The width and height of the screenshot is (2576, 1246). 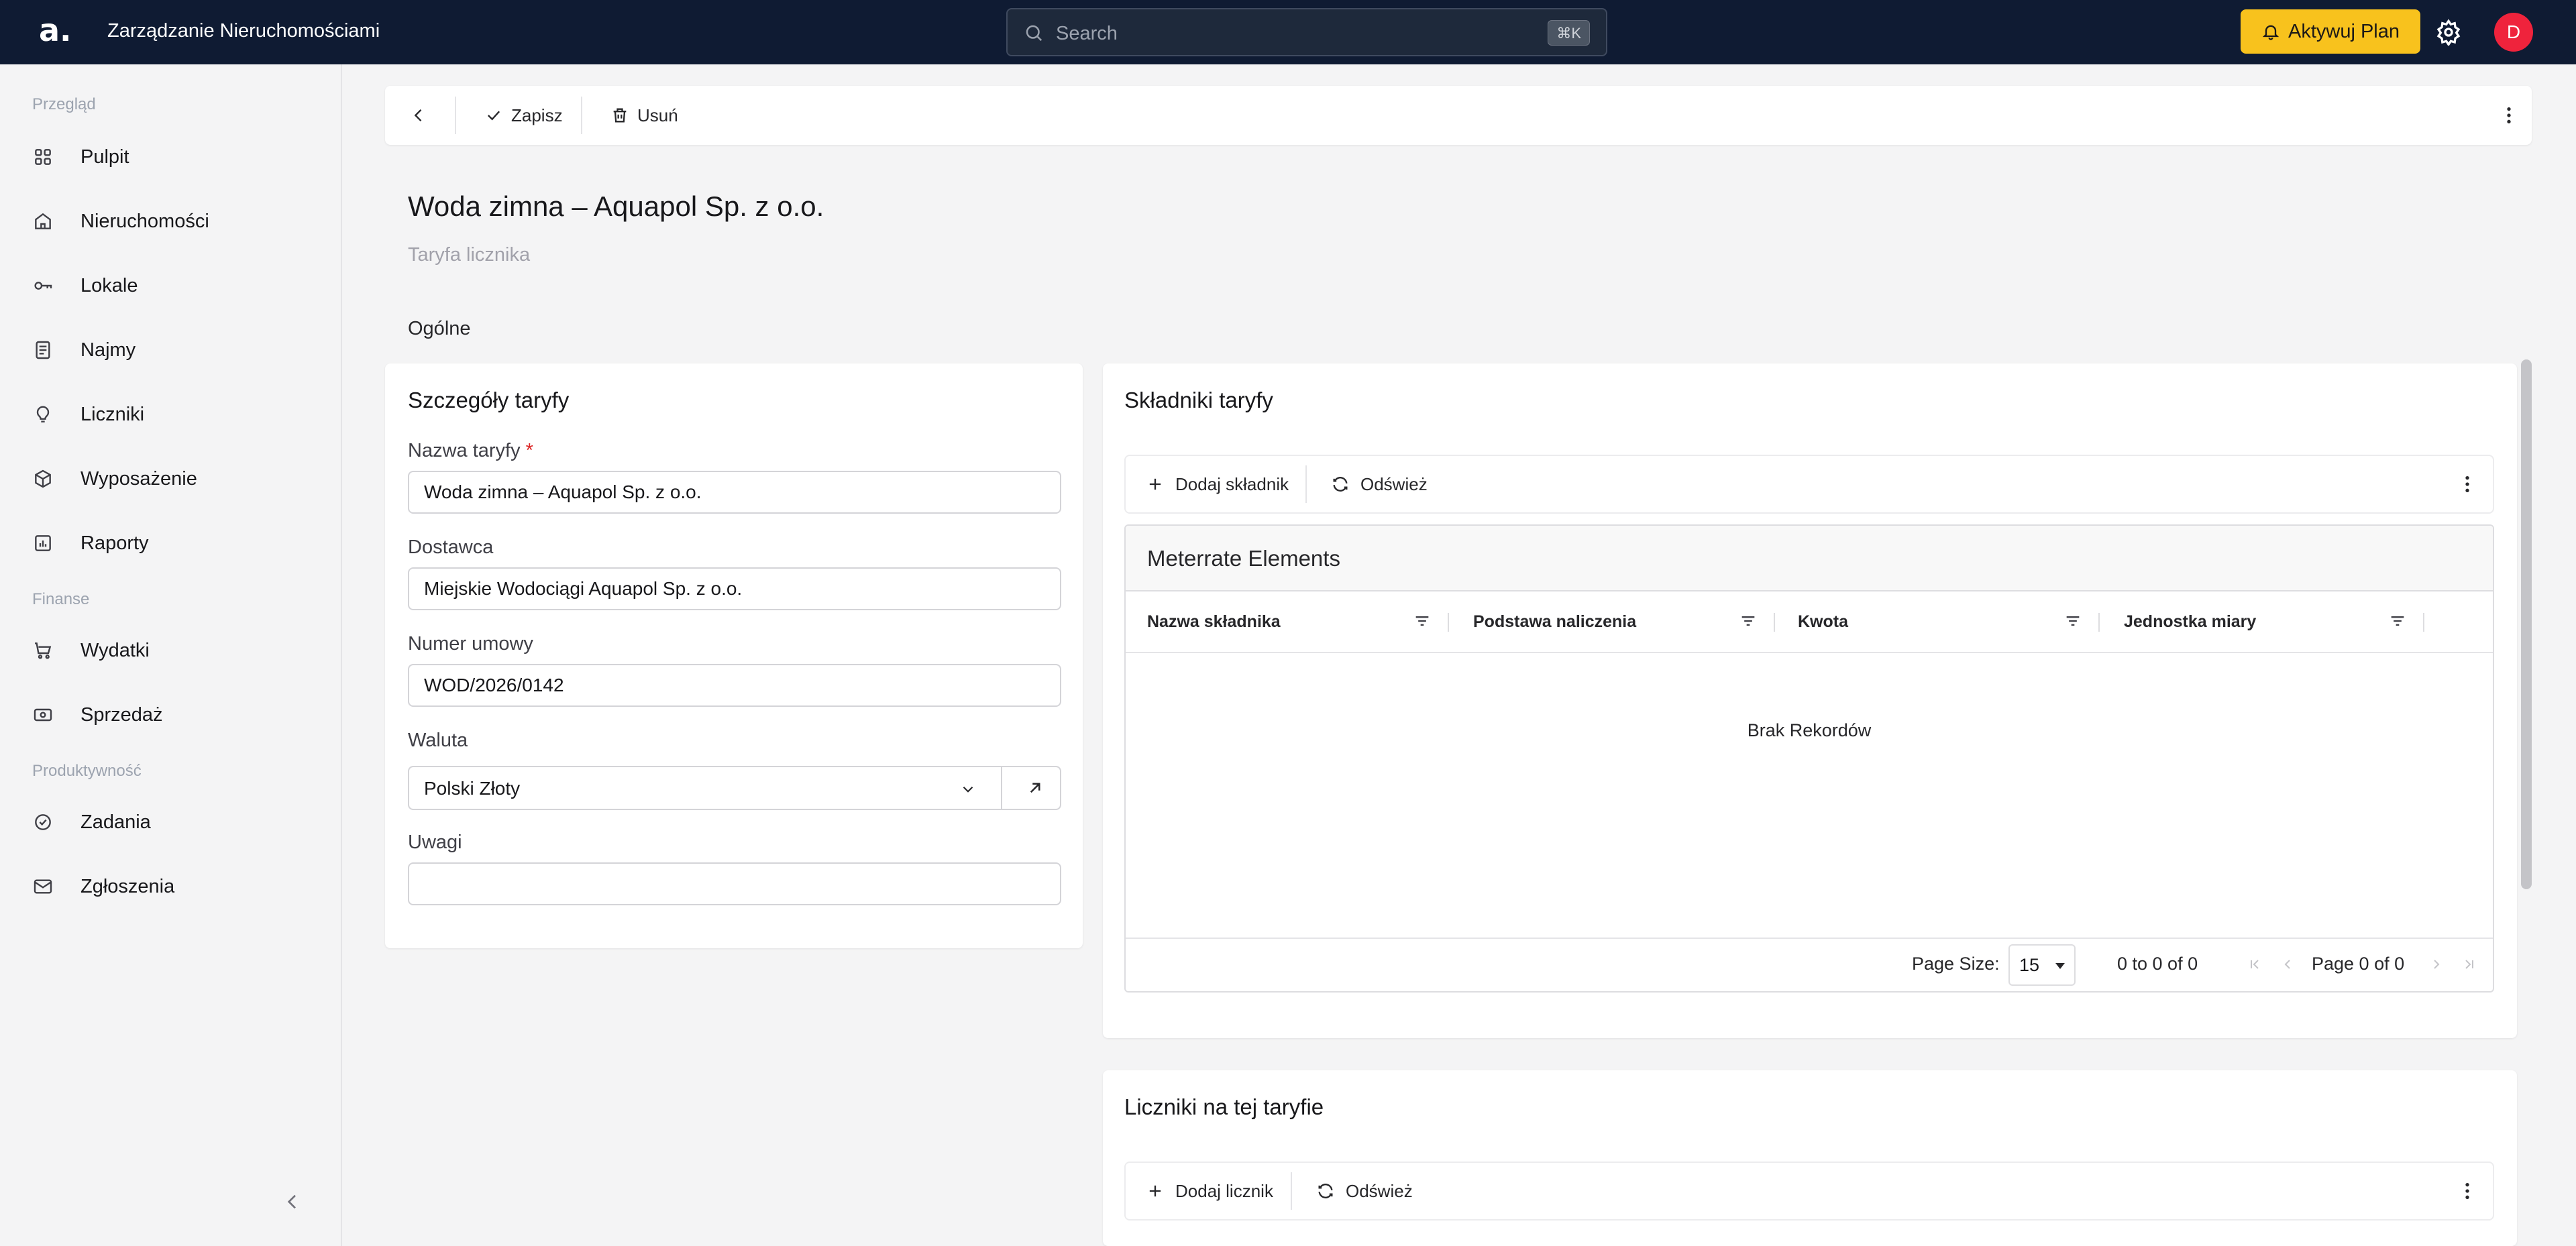 I want to click on sidebar-item-label: Liczniki, so click(x=112, y=414).